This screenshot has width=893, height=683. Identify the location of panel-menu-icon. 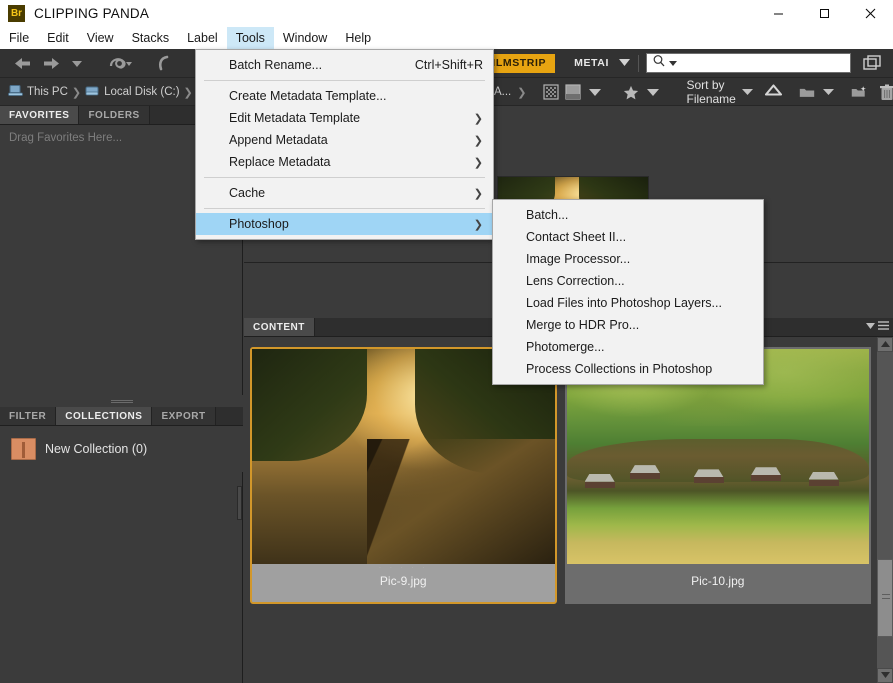
(878, 325).